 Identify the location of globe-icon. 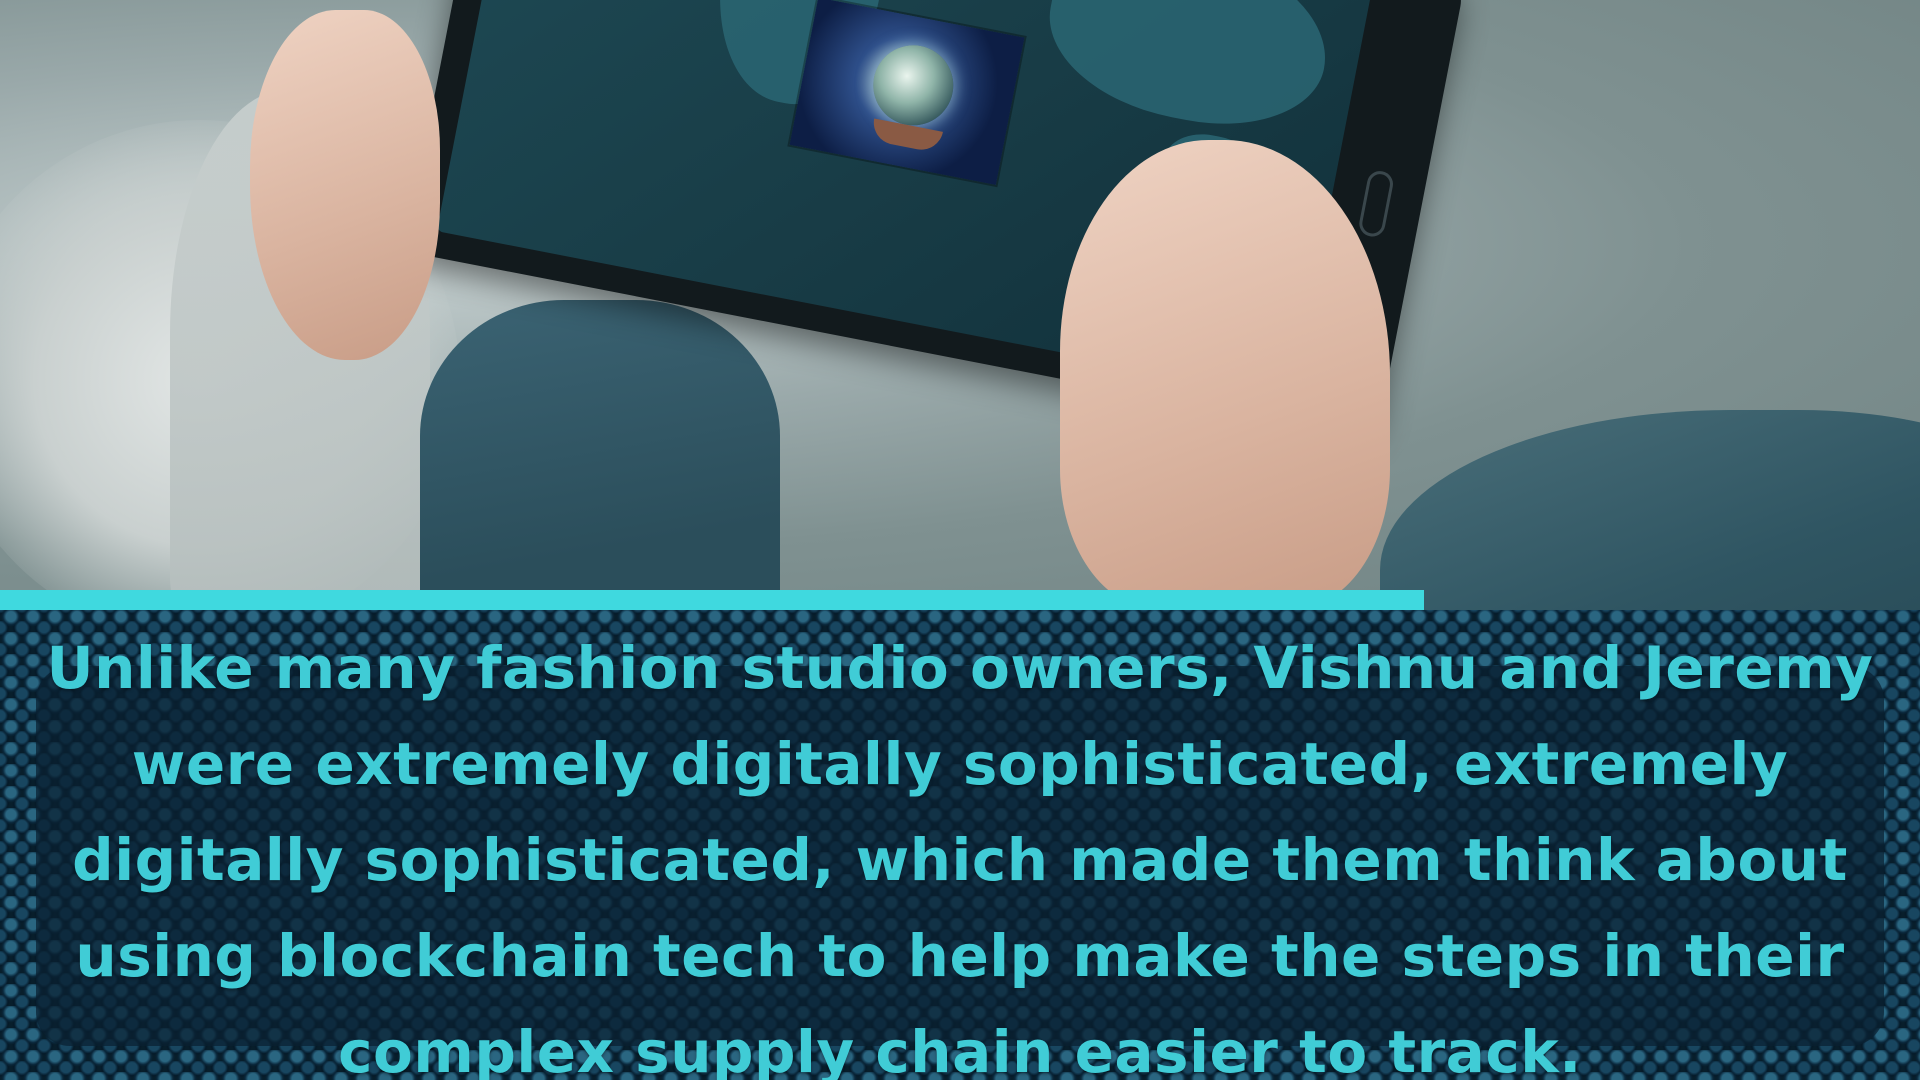
(913, 85).